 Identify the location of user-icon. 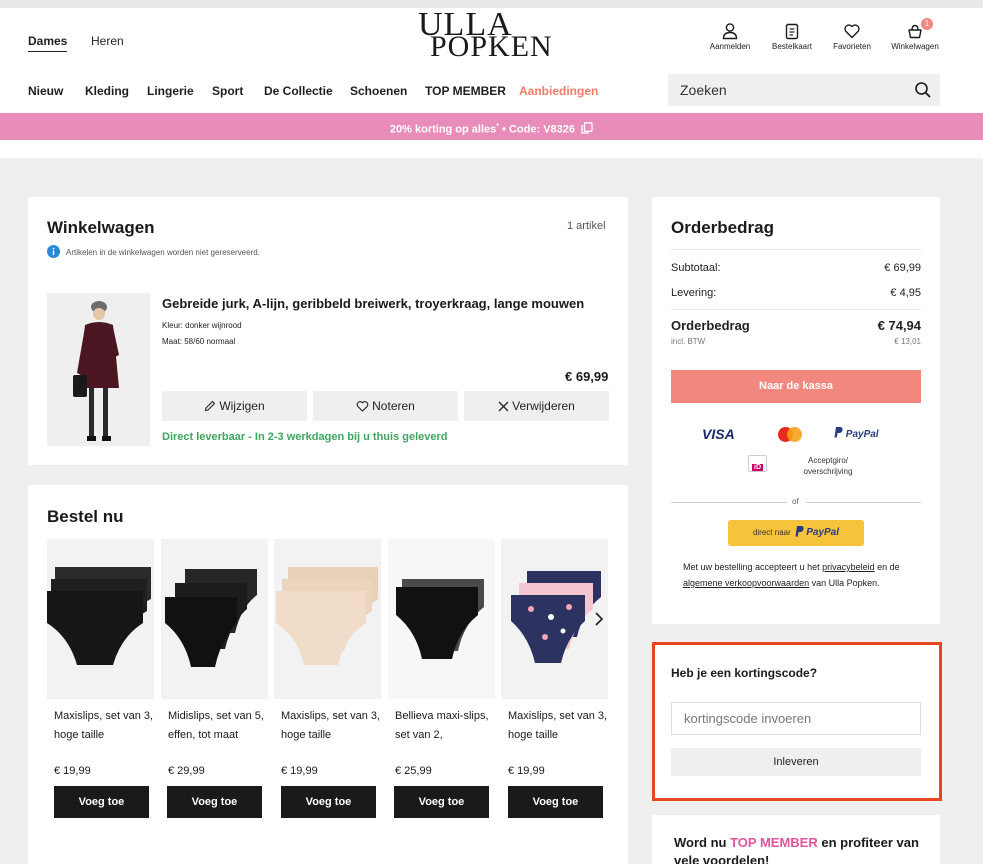
(730, 31).